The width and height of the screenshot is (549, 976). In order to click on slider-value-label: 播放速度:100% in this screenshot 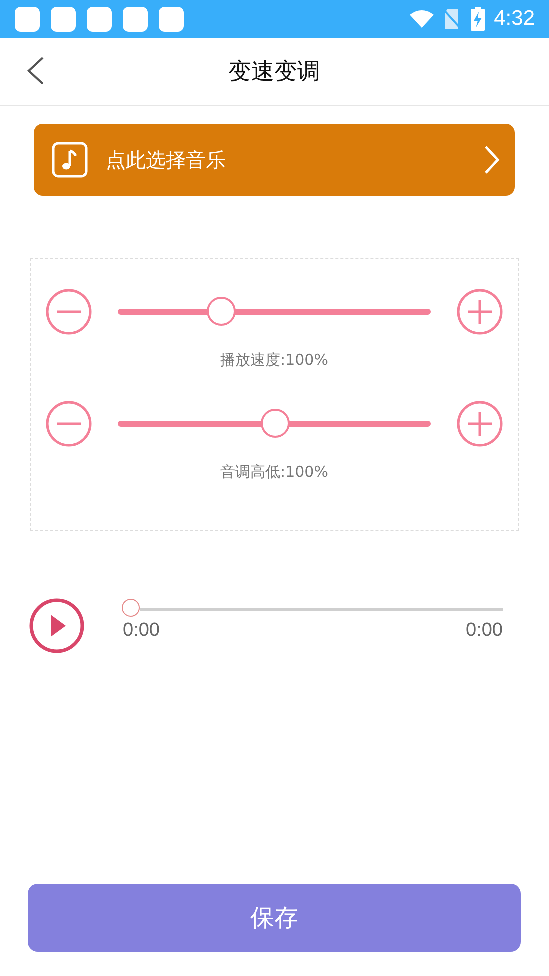, I will do `click(275, 360)`.